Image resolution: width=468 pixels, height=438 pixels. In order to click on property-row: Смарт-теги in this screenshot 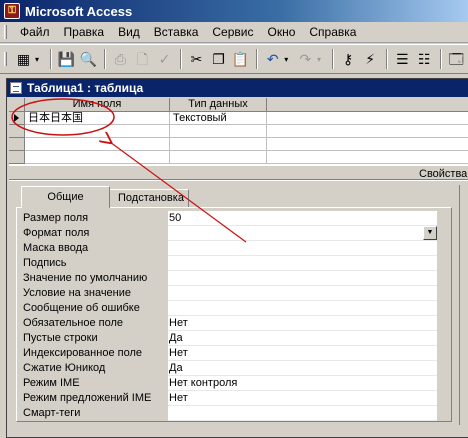, I will do `click(230, 413)`.